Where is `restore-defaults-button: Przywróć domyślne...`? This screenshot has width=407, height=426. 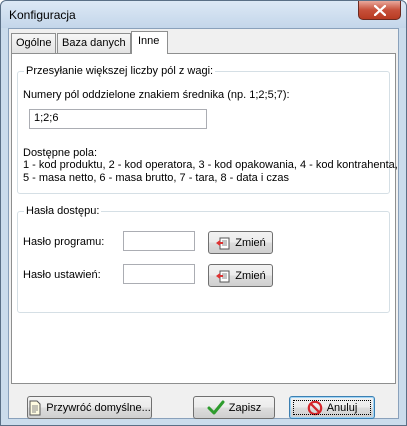 restore-defaults-button: Przywróć domyślne... is located at coordinates (89, 407).